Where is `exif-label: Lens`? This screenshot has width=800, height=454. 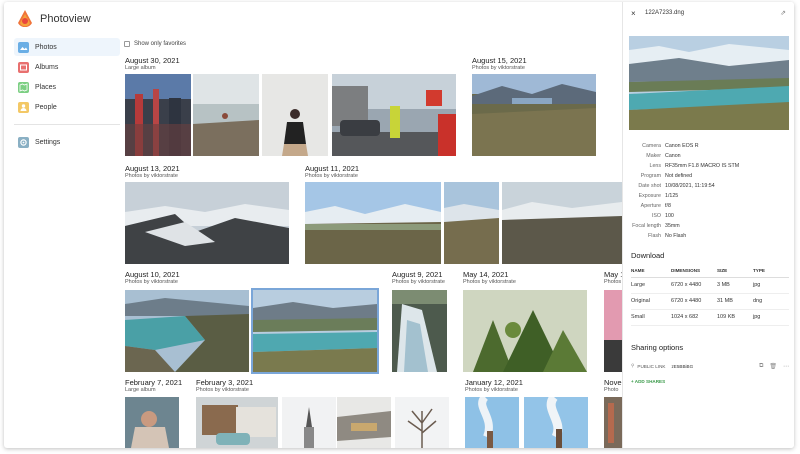
exif-label: Lens is located at coordinates (655, 166).